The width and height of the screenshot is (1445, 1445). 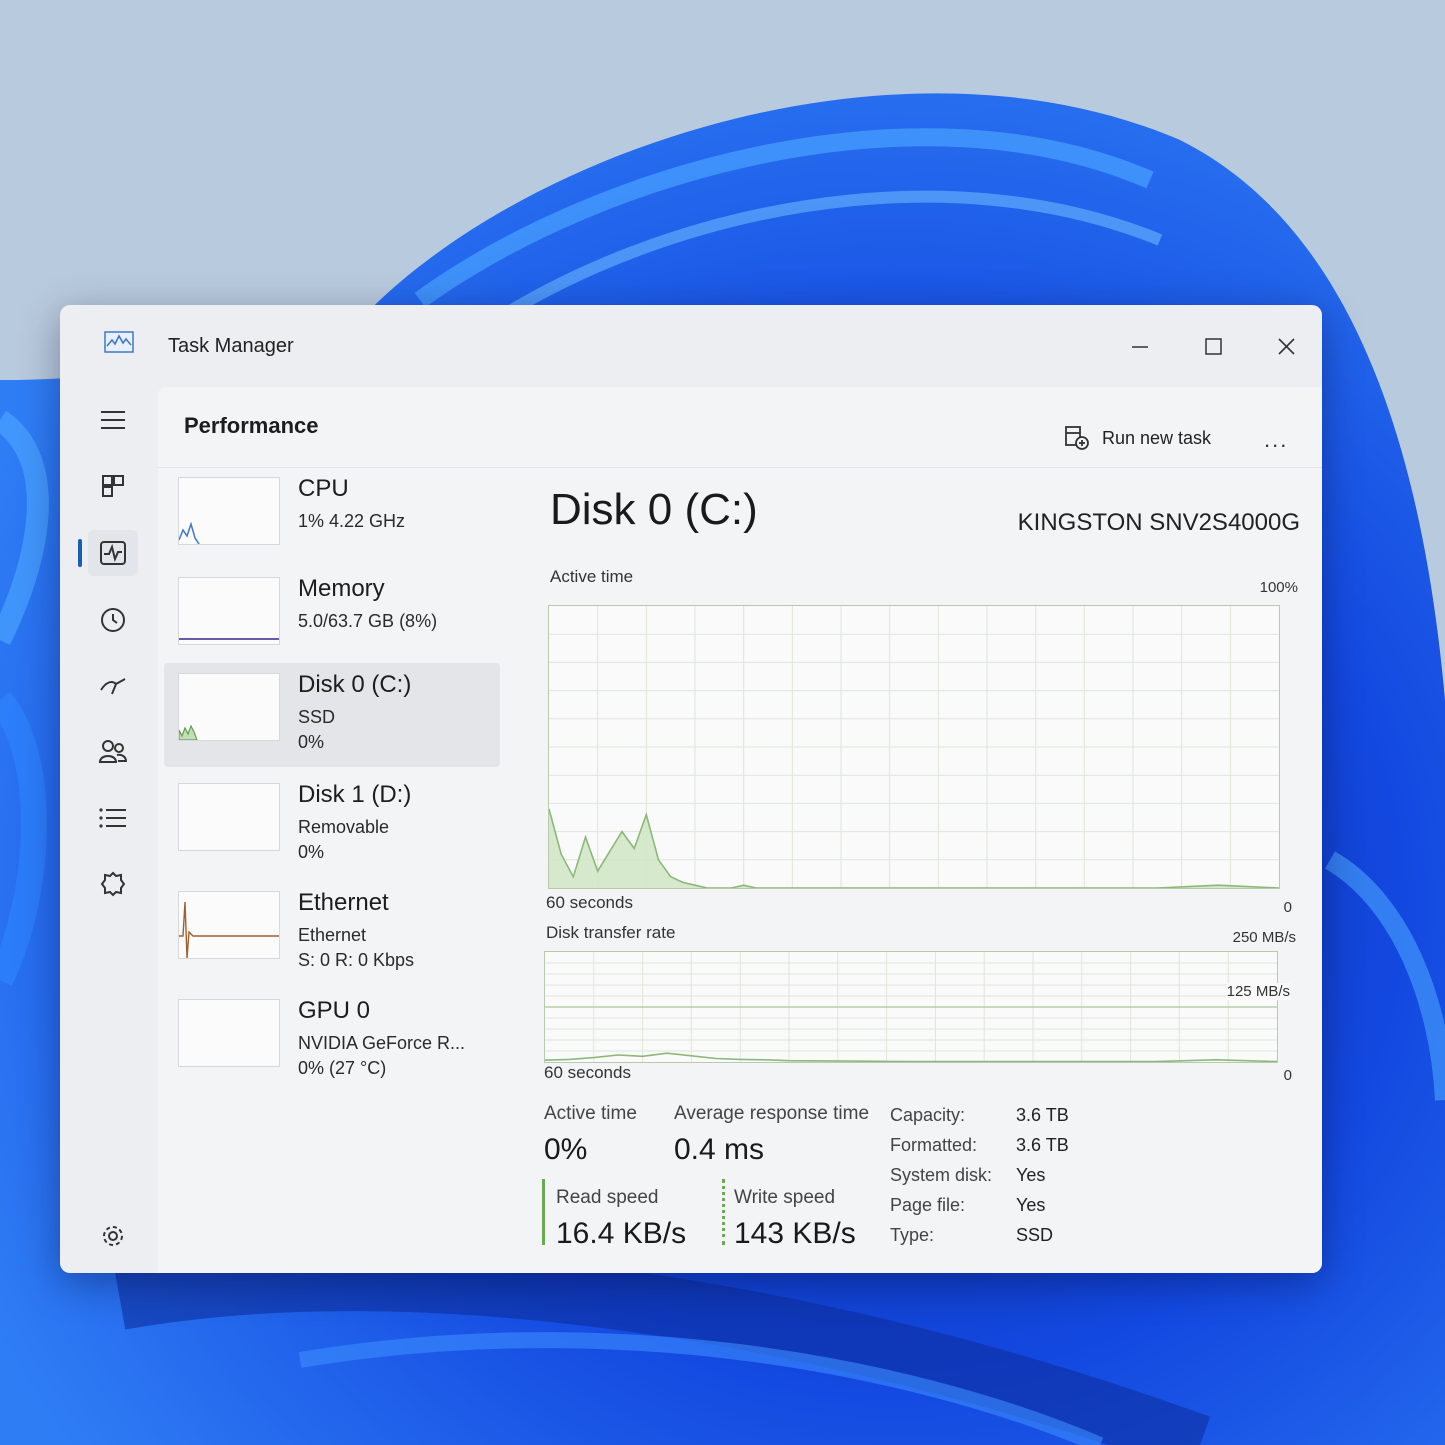 What do you see at coordinates (343, 902) in the screenshot?
I see `resource-name: Ethernet` at bounding box center [343, 902].